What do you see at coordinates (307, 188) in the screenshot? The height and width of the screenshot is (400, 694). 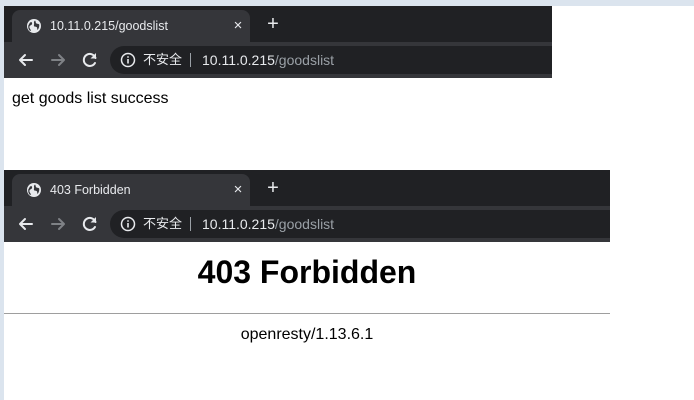 I see `tab-strip: 403 Forbidden × +` at bounding box center [307, 188].